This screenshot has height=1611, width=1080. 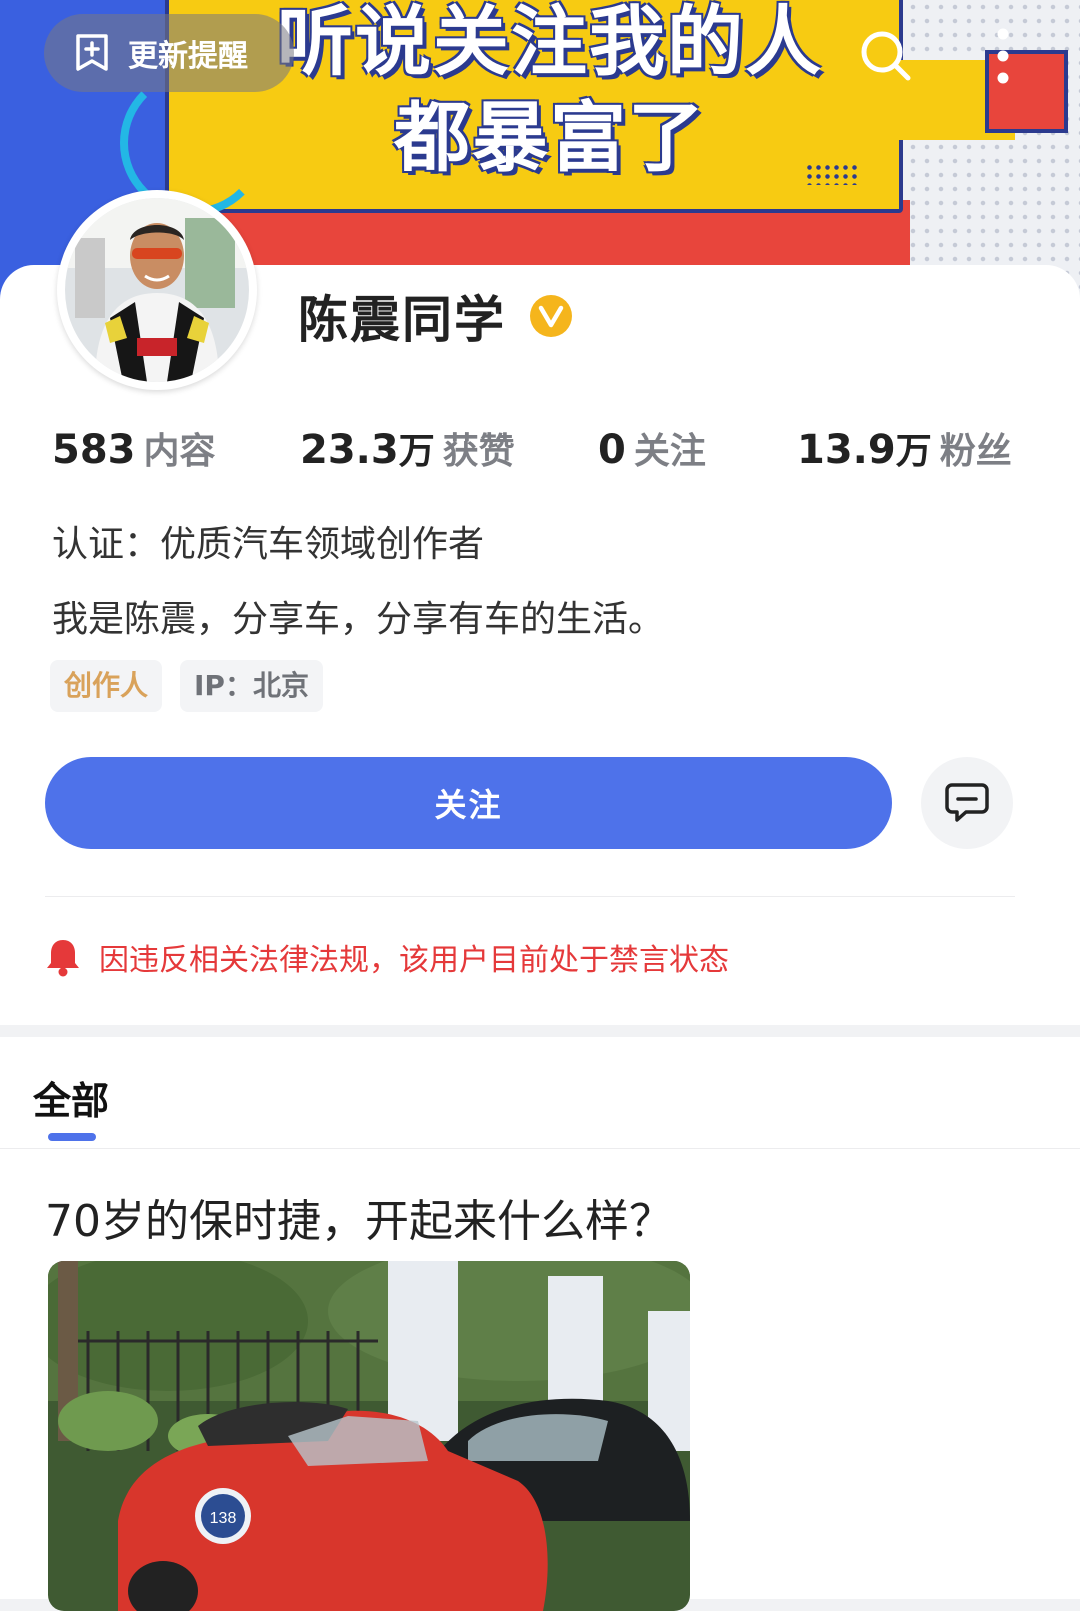 I want to click on stat-value: 0, so click(x=612, y=450).